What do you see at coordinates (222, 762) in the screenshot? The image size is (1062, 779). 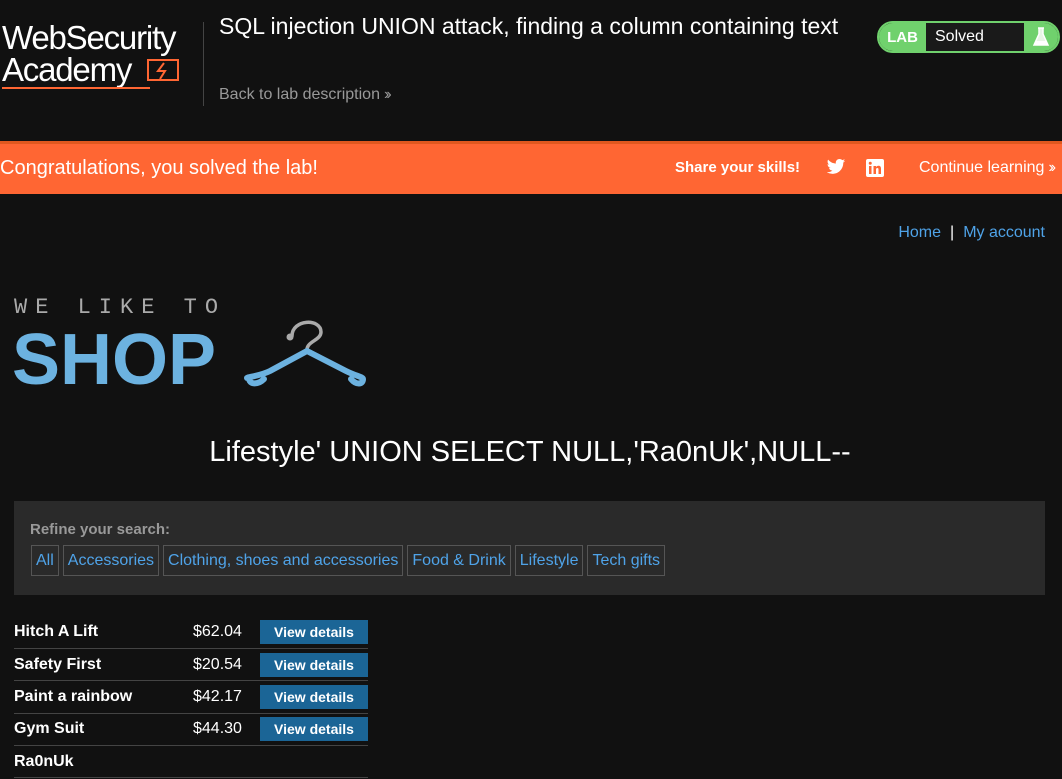 I see `product-price` at bounding box center [222, 762].